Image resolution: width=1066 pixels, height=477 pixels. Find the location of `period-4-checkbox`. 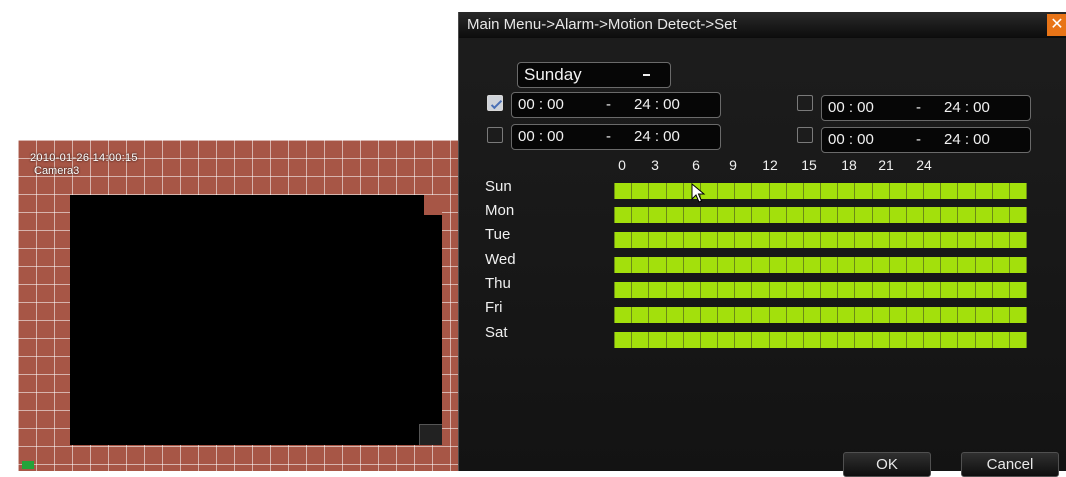

period-4-checkbox is located at coordinates (805, 135).